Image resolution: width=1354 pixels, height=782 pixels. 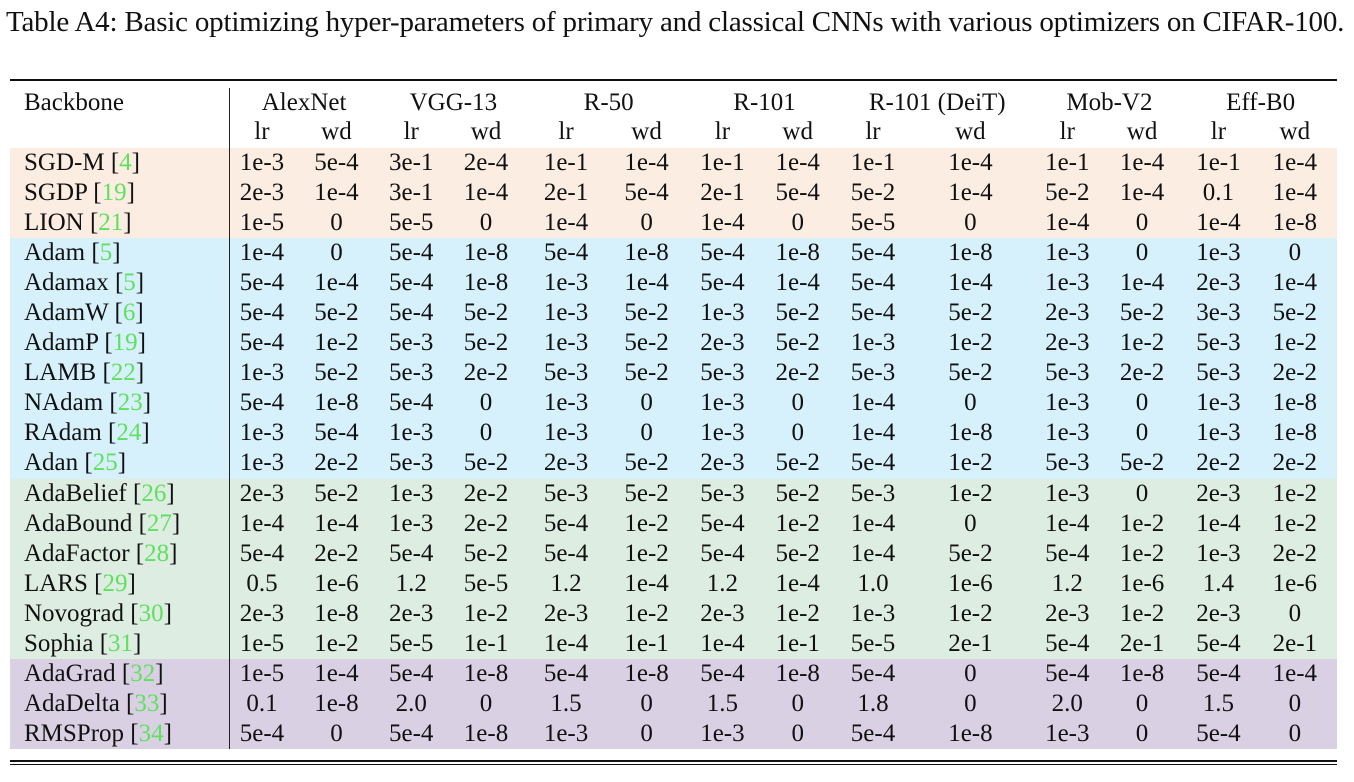 What do you see at coordinates (129, 312) in the screenshot?
I see `citation-link: 6` at bounding box center [129, 312].